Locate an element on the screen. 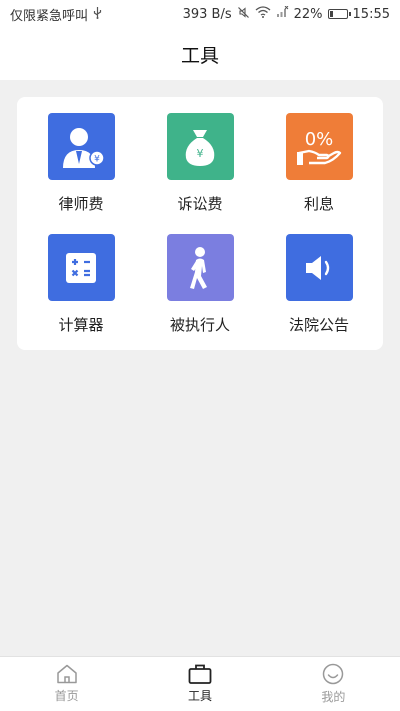 This screenshot has height=711, width=400. status-bar: 仅限紧急呼叫 393 B/s 22% 15:55 is located at coordinates (200, 14).